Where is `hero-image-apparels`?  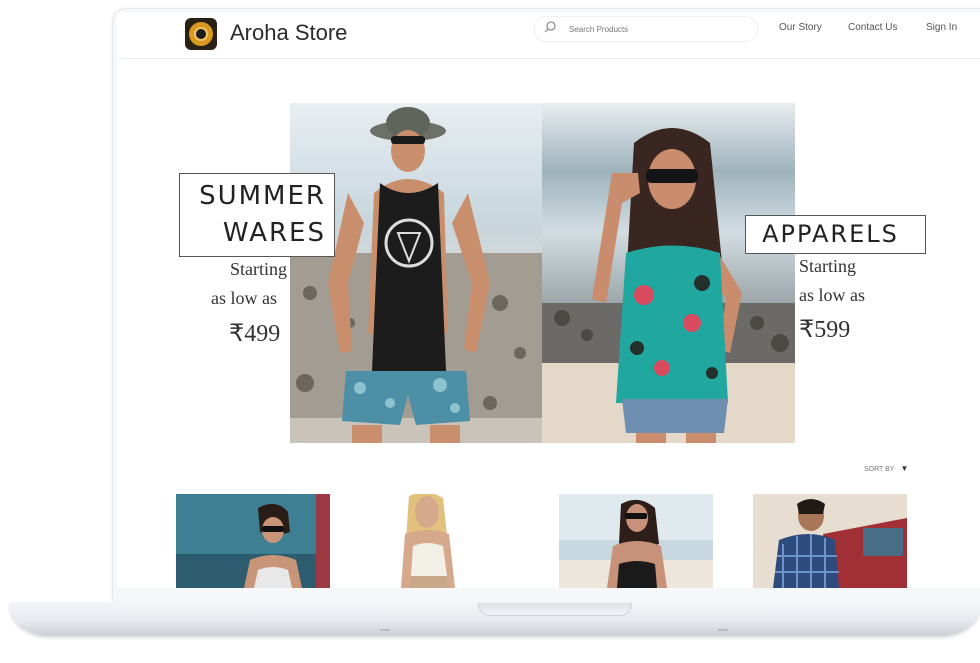 hero-image-apparels is located at coordinates (668, 273).